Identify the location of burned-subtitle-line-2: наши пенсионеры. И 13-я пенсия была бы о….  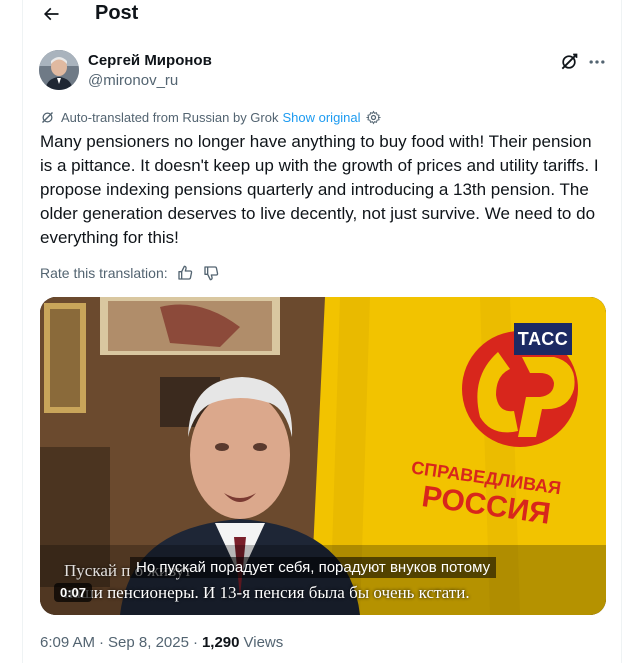
(267, 592).